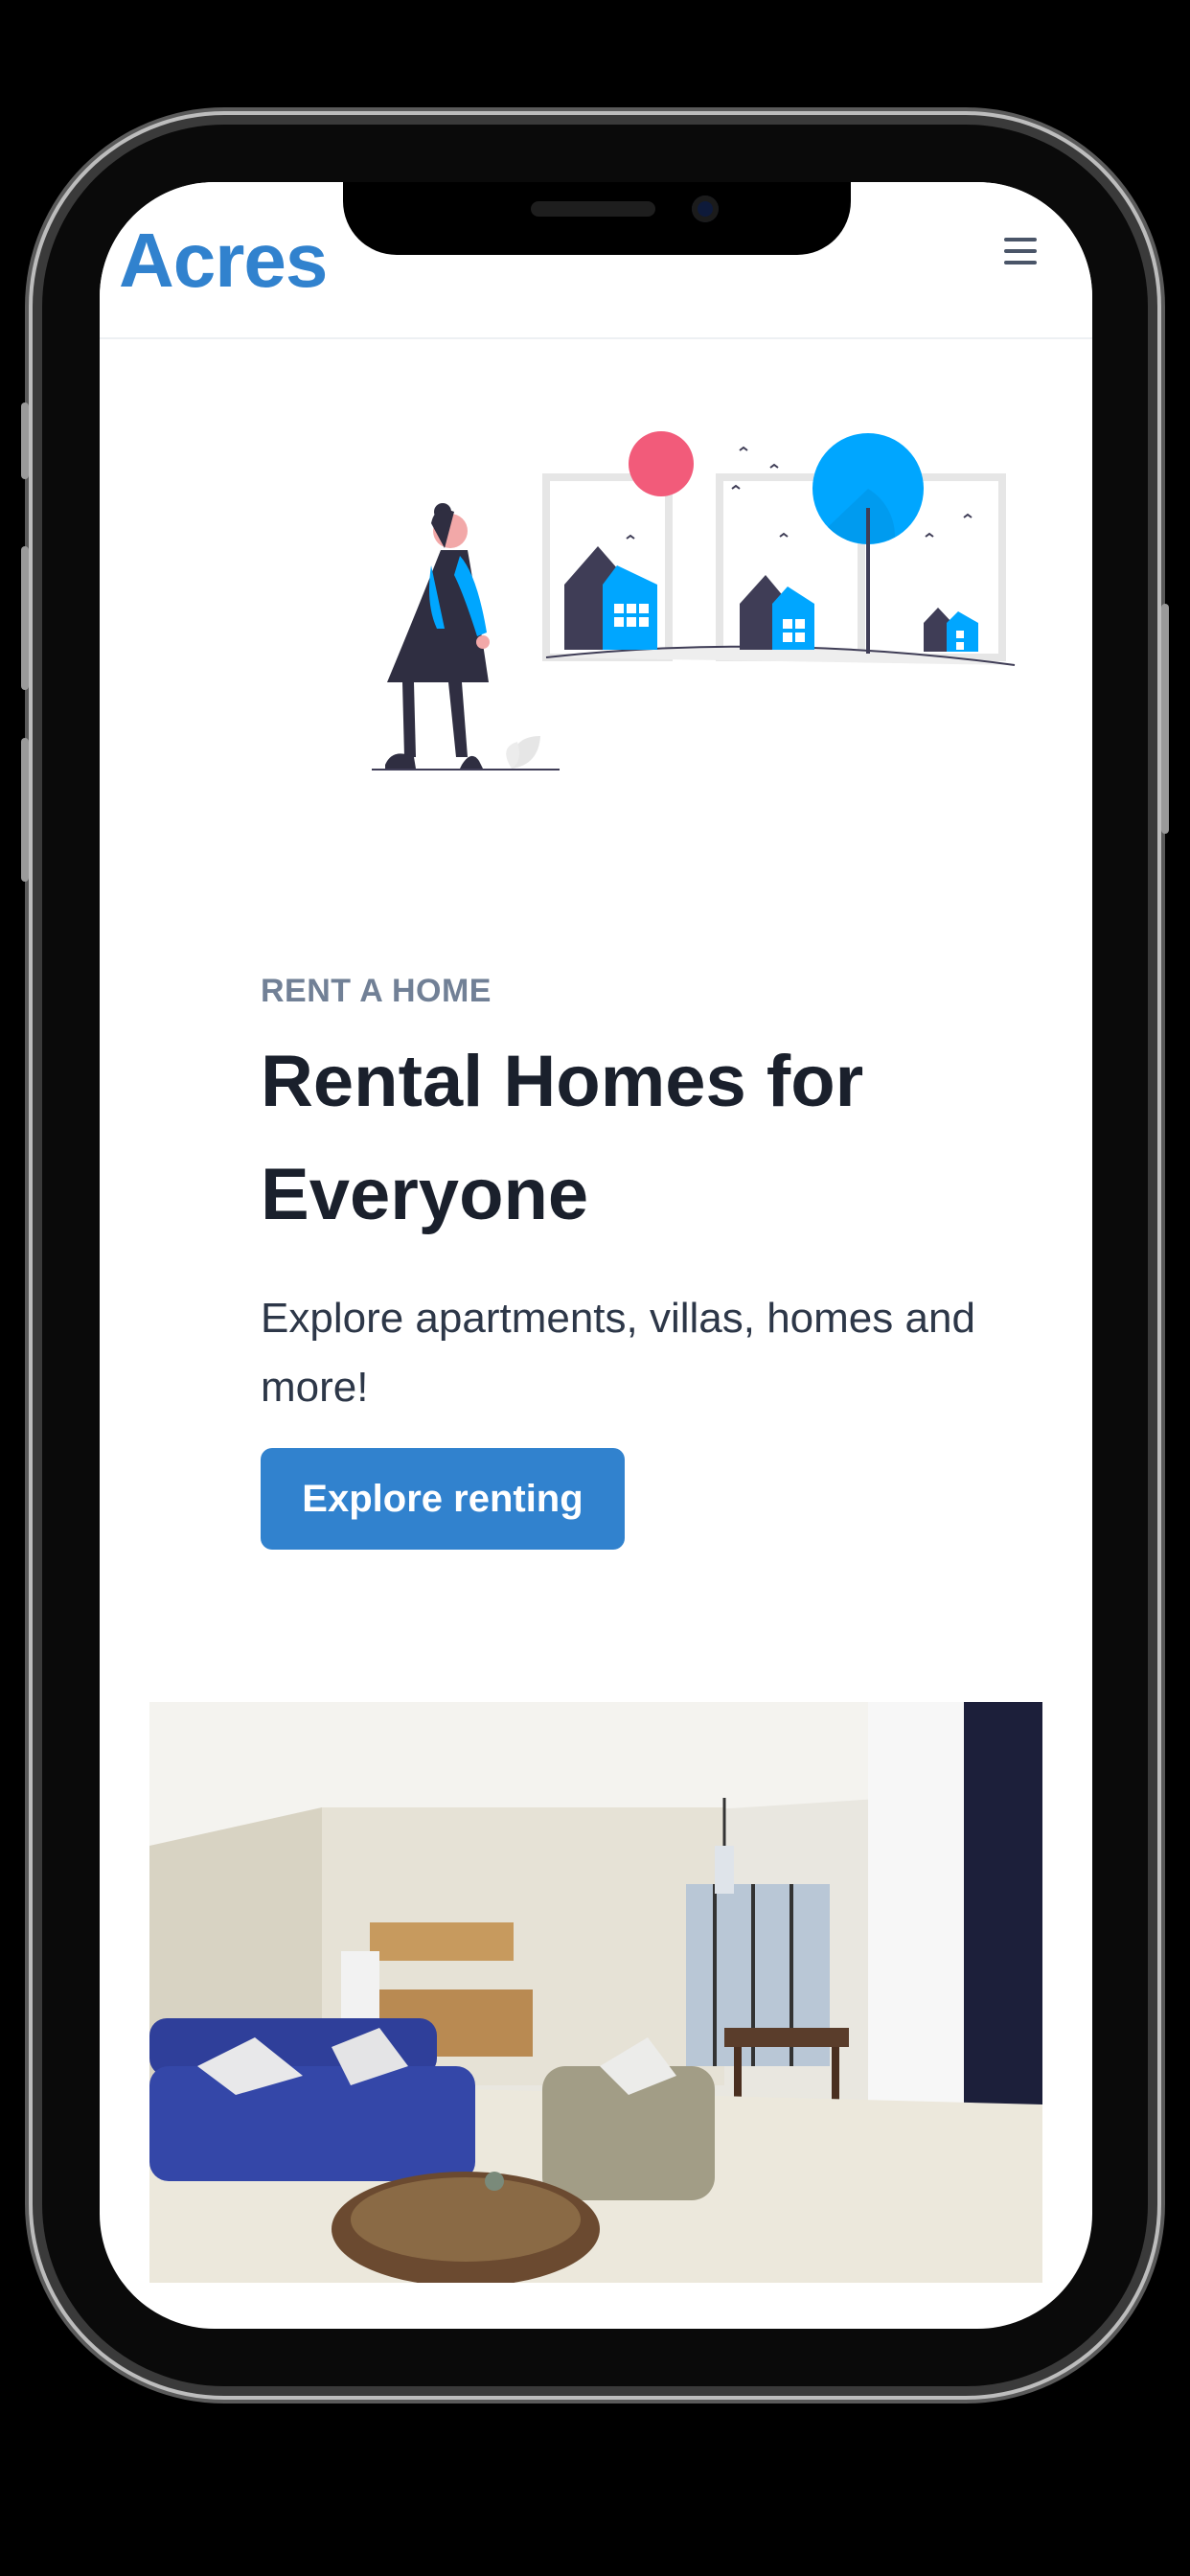  I want to click on device-notch, so click(597, 218).